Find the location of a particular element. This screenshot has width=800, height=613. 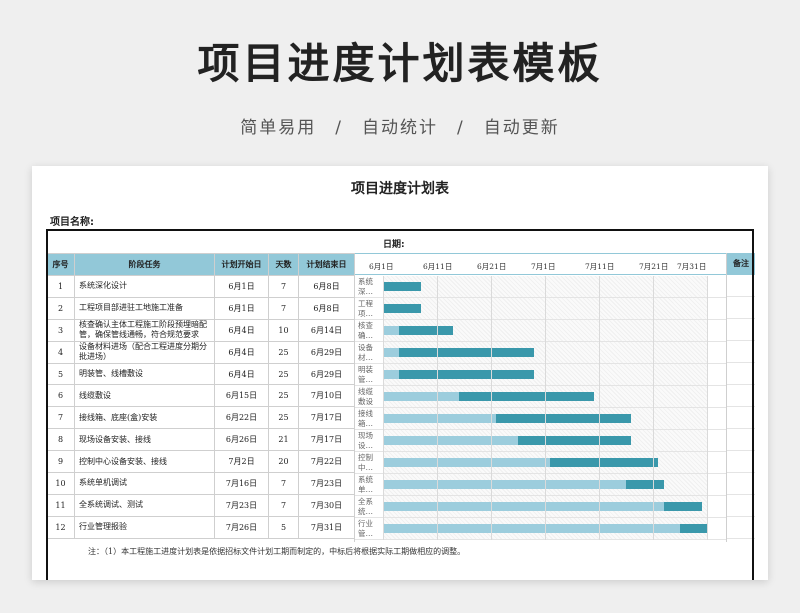

cell-start: 7月16日 is located at coordinates (241, 483).